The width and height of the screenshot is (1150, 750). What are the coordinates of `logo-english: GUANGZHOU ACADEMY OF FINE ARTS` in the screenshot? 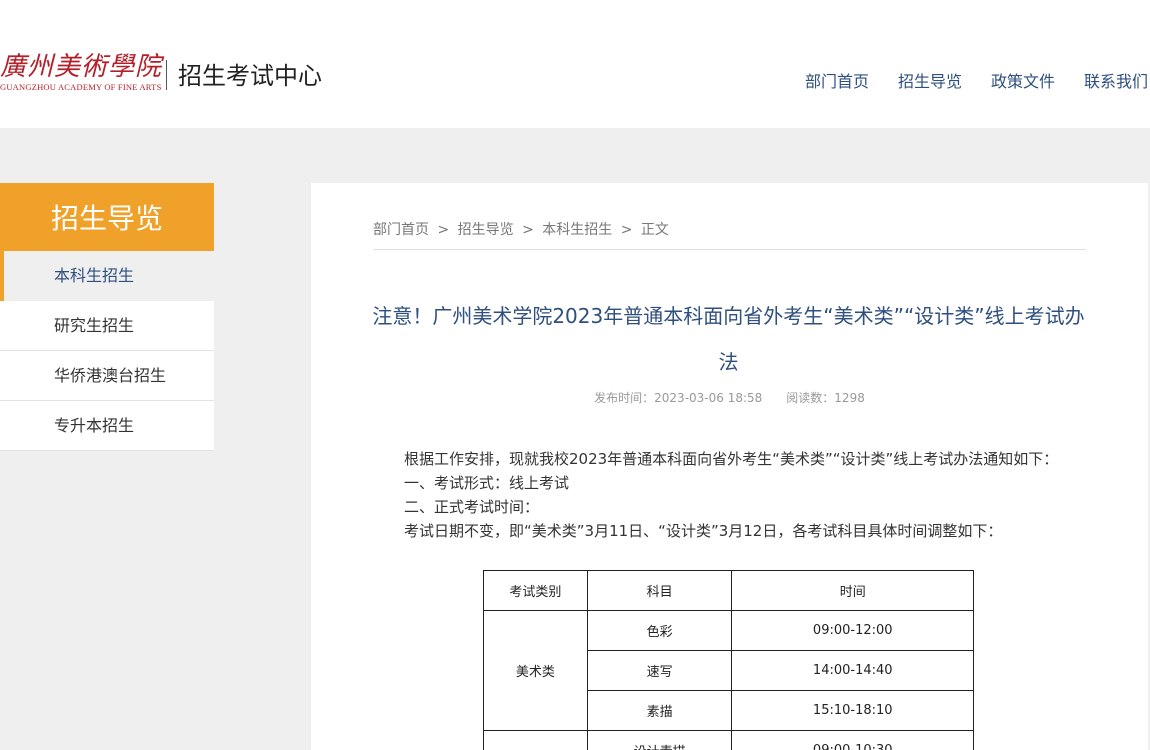 It's located at (81, 87).